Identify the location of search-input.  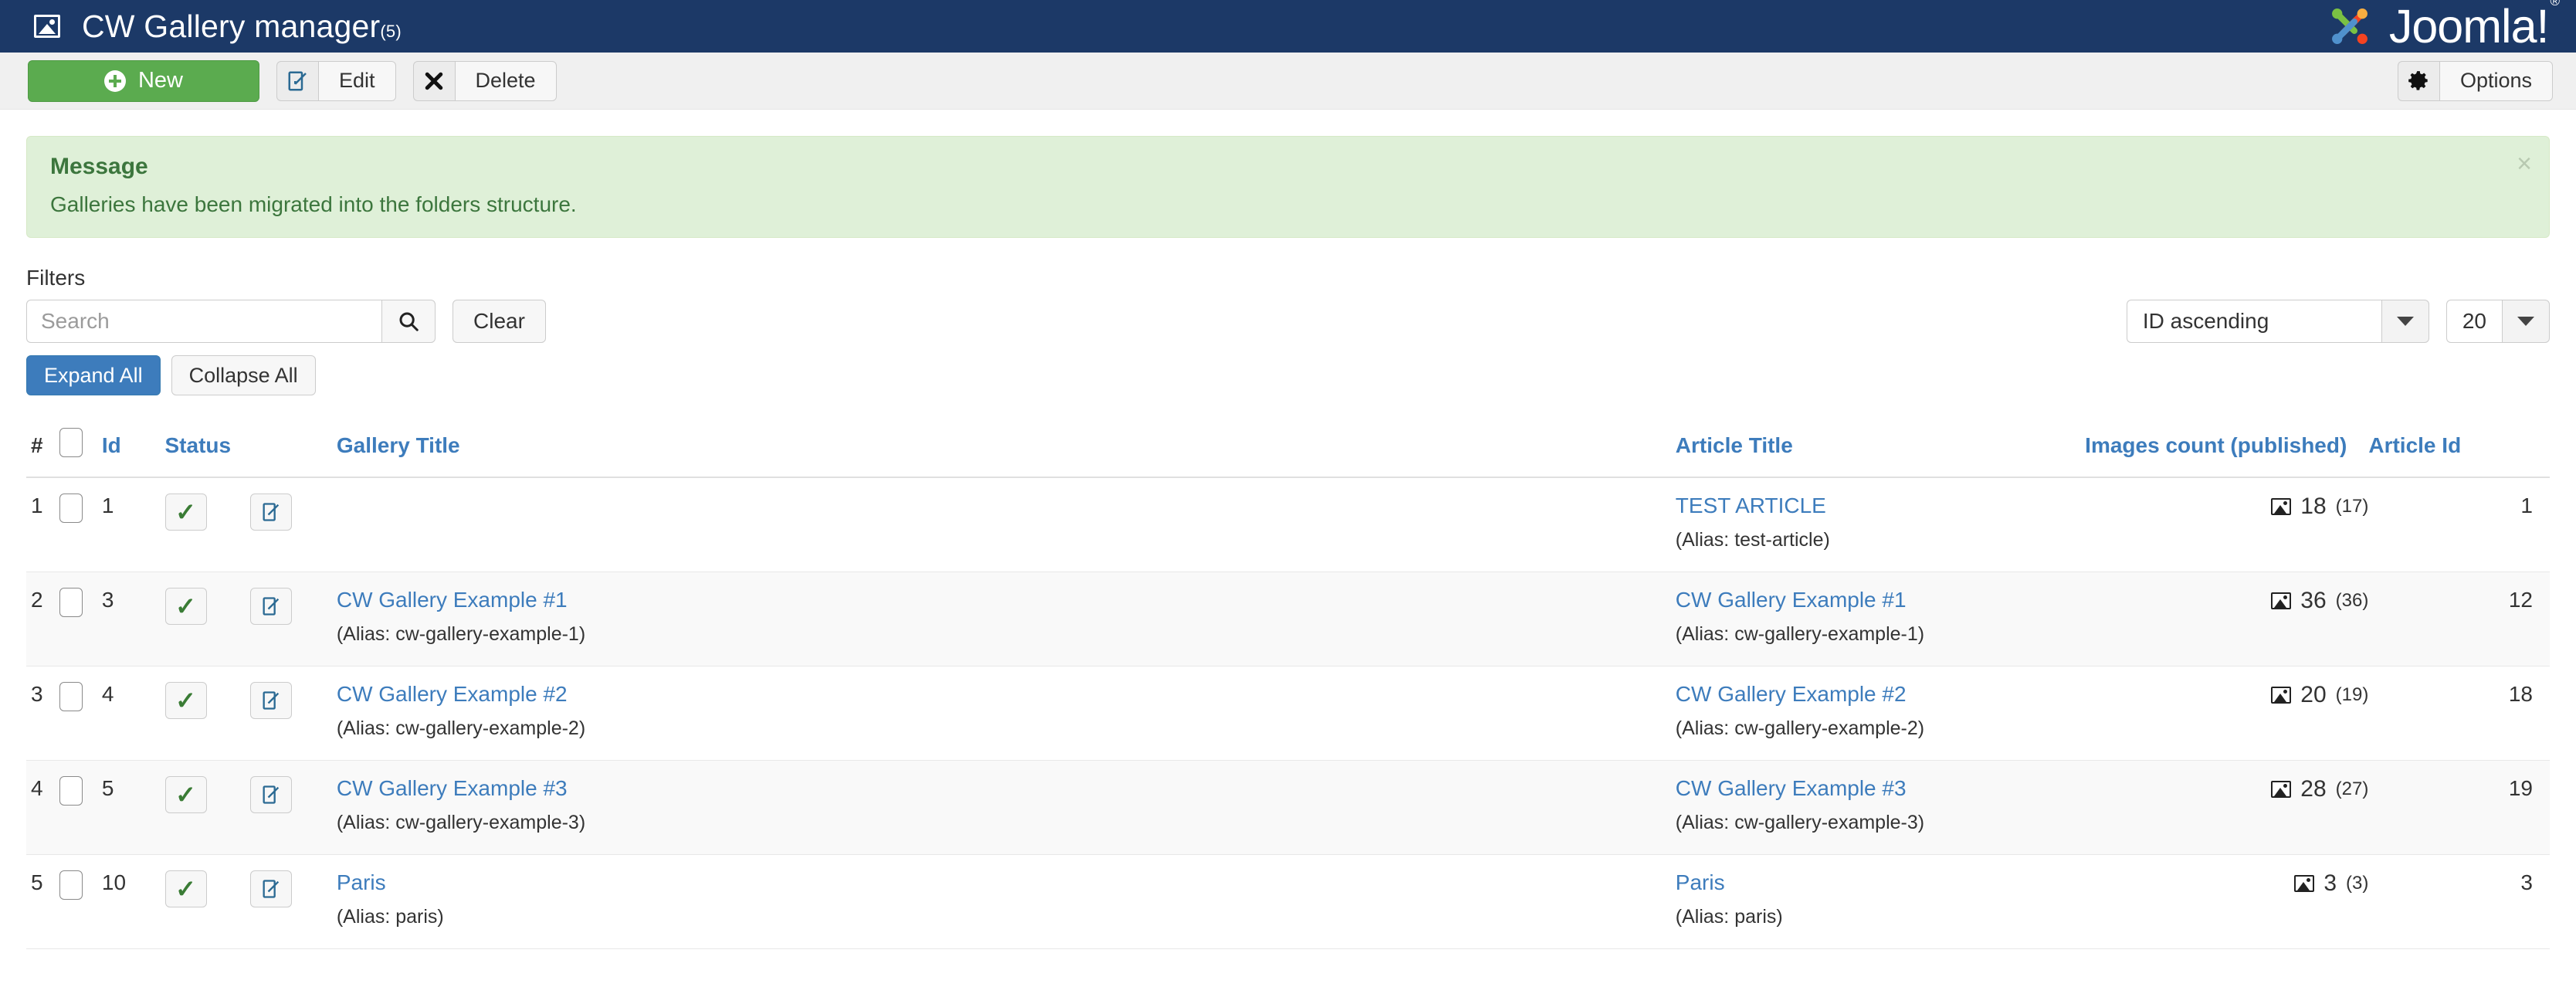
(203, 321).